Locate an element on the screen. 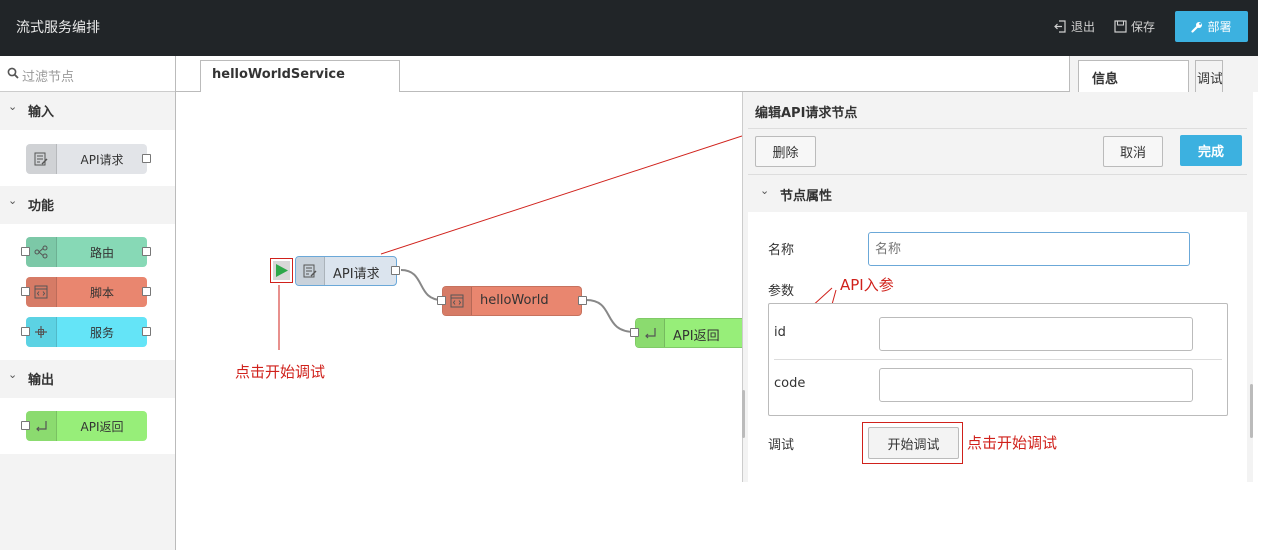 Image resolution: width=1280 pixels, height=550 pixels. category-label: 功能 is located at coordinates (41, 206).